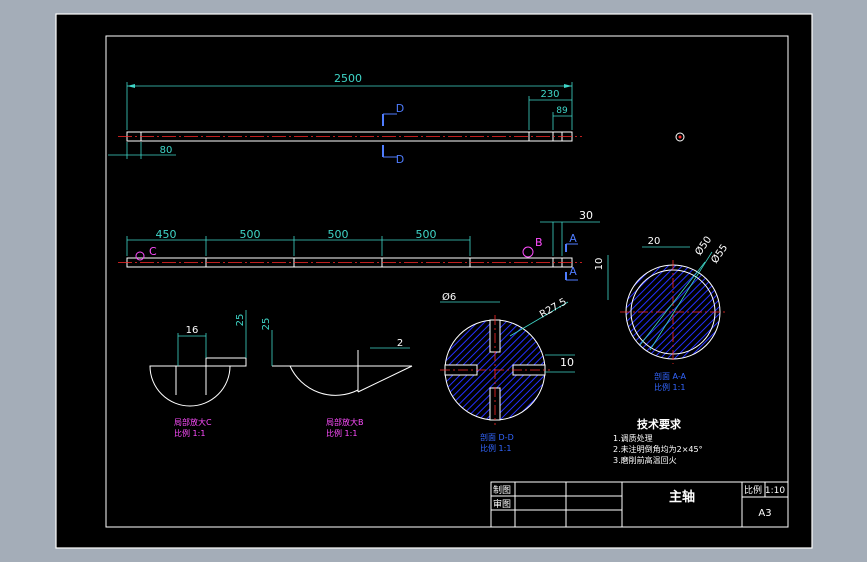  What do you see at coordinates (654, 241) in the screenshot?
I see `section-aa-dim20: 20` at bounding box center [654, 241].